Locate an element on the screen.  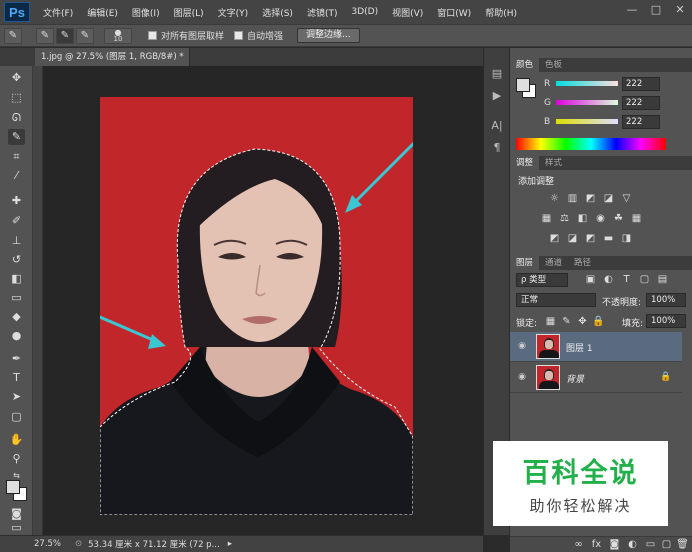
tab-swatches: 色板 is located at coordinates (553, 65).